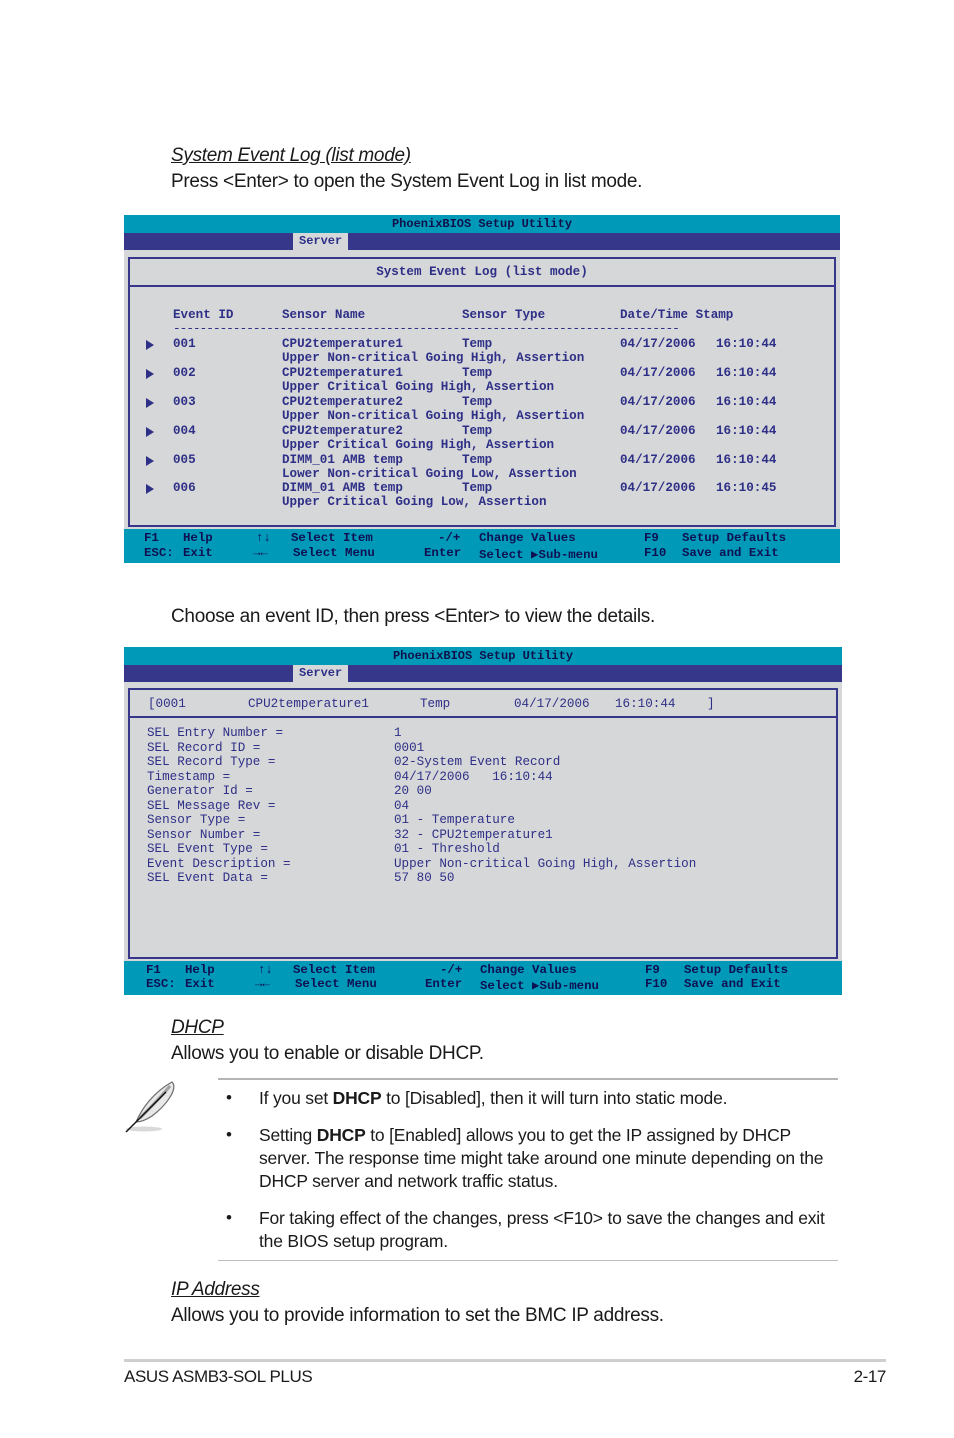 Image resolution: width=954 pixels, height=1438 pixels. I want to click on detail-field-value: 0001, so click(409, 747).